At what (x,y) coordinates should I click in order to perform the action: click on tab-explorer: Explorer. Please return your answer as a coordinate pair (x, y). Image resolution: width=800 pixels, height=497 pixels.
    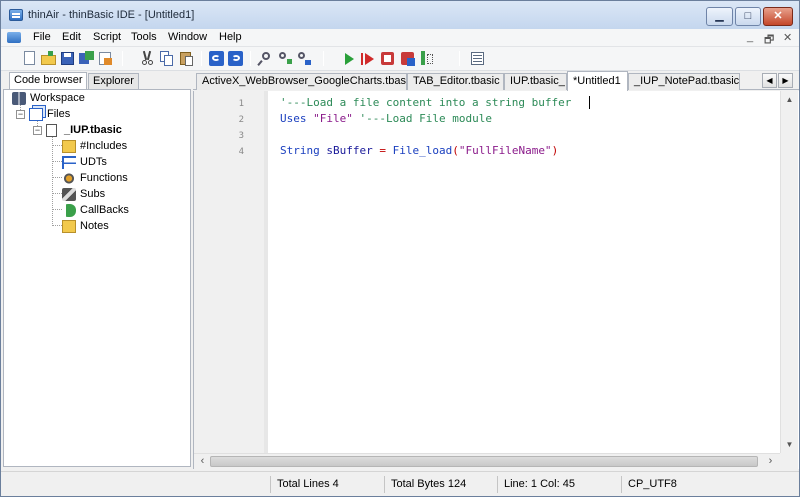
    Looking at the image, I should click on (113, 81).